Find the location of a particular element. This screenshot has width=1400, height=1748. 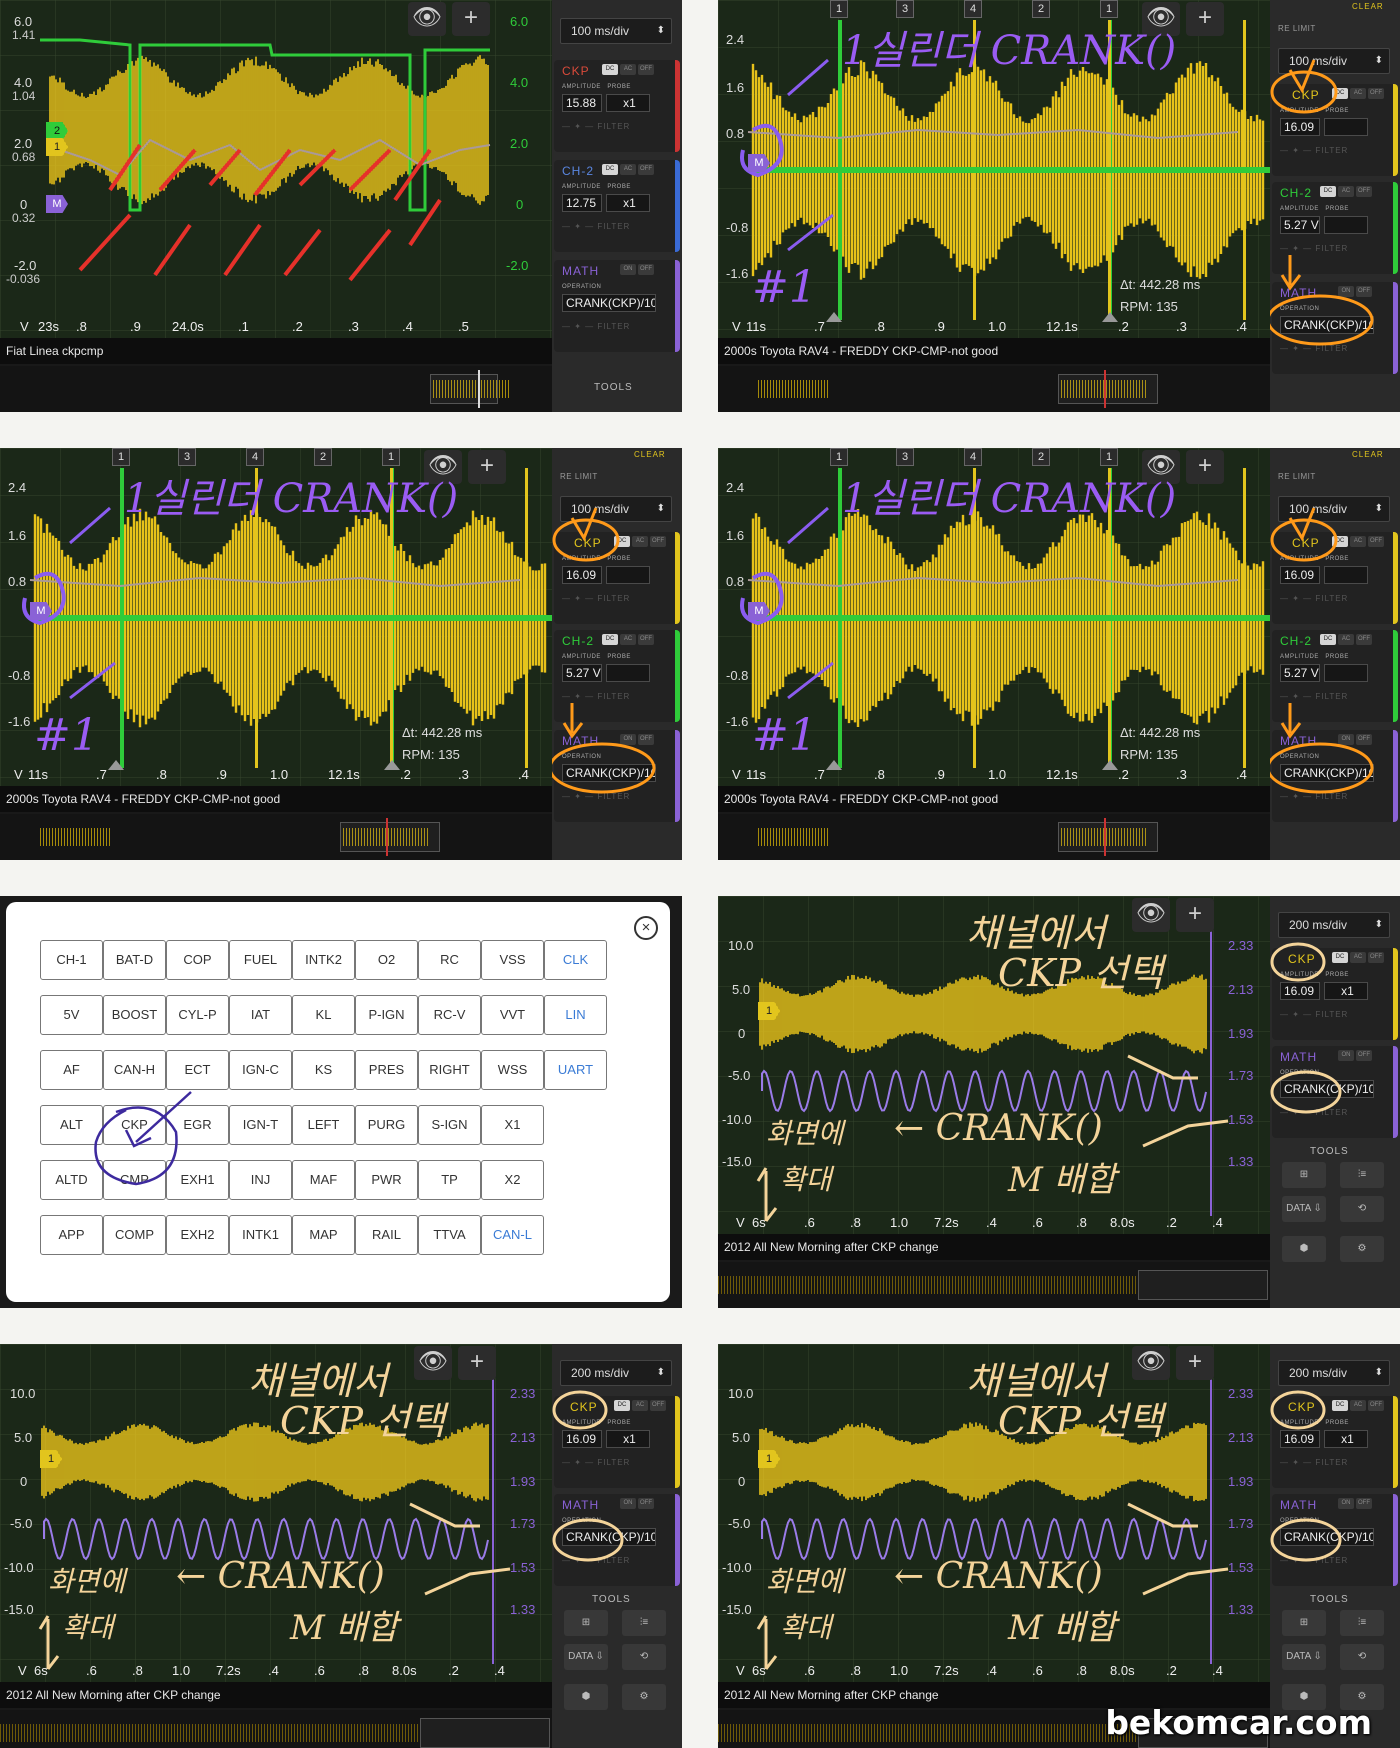

preset-intk1: INTK1 is located at coordinates (260, 1235).